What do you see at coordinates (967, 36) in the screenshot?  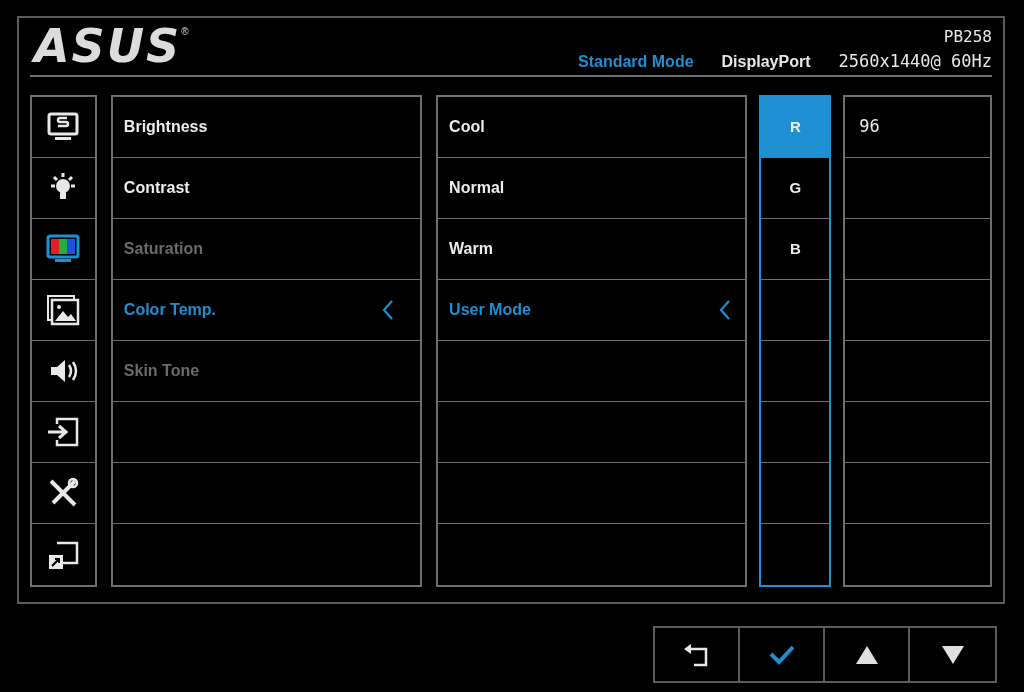 I see `model-name: PB258` at bounding box center [967, 36].